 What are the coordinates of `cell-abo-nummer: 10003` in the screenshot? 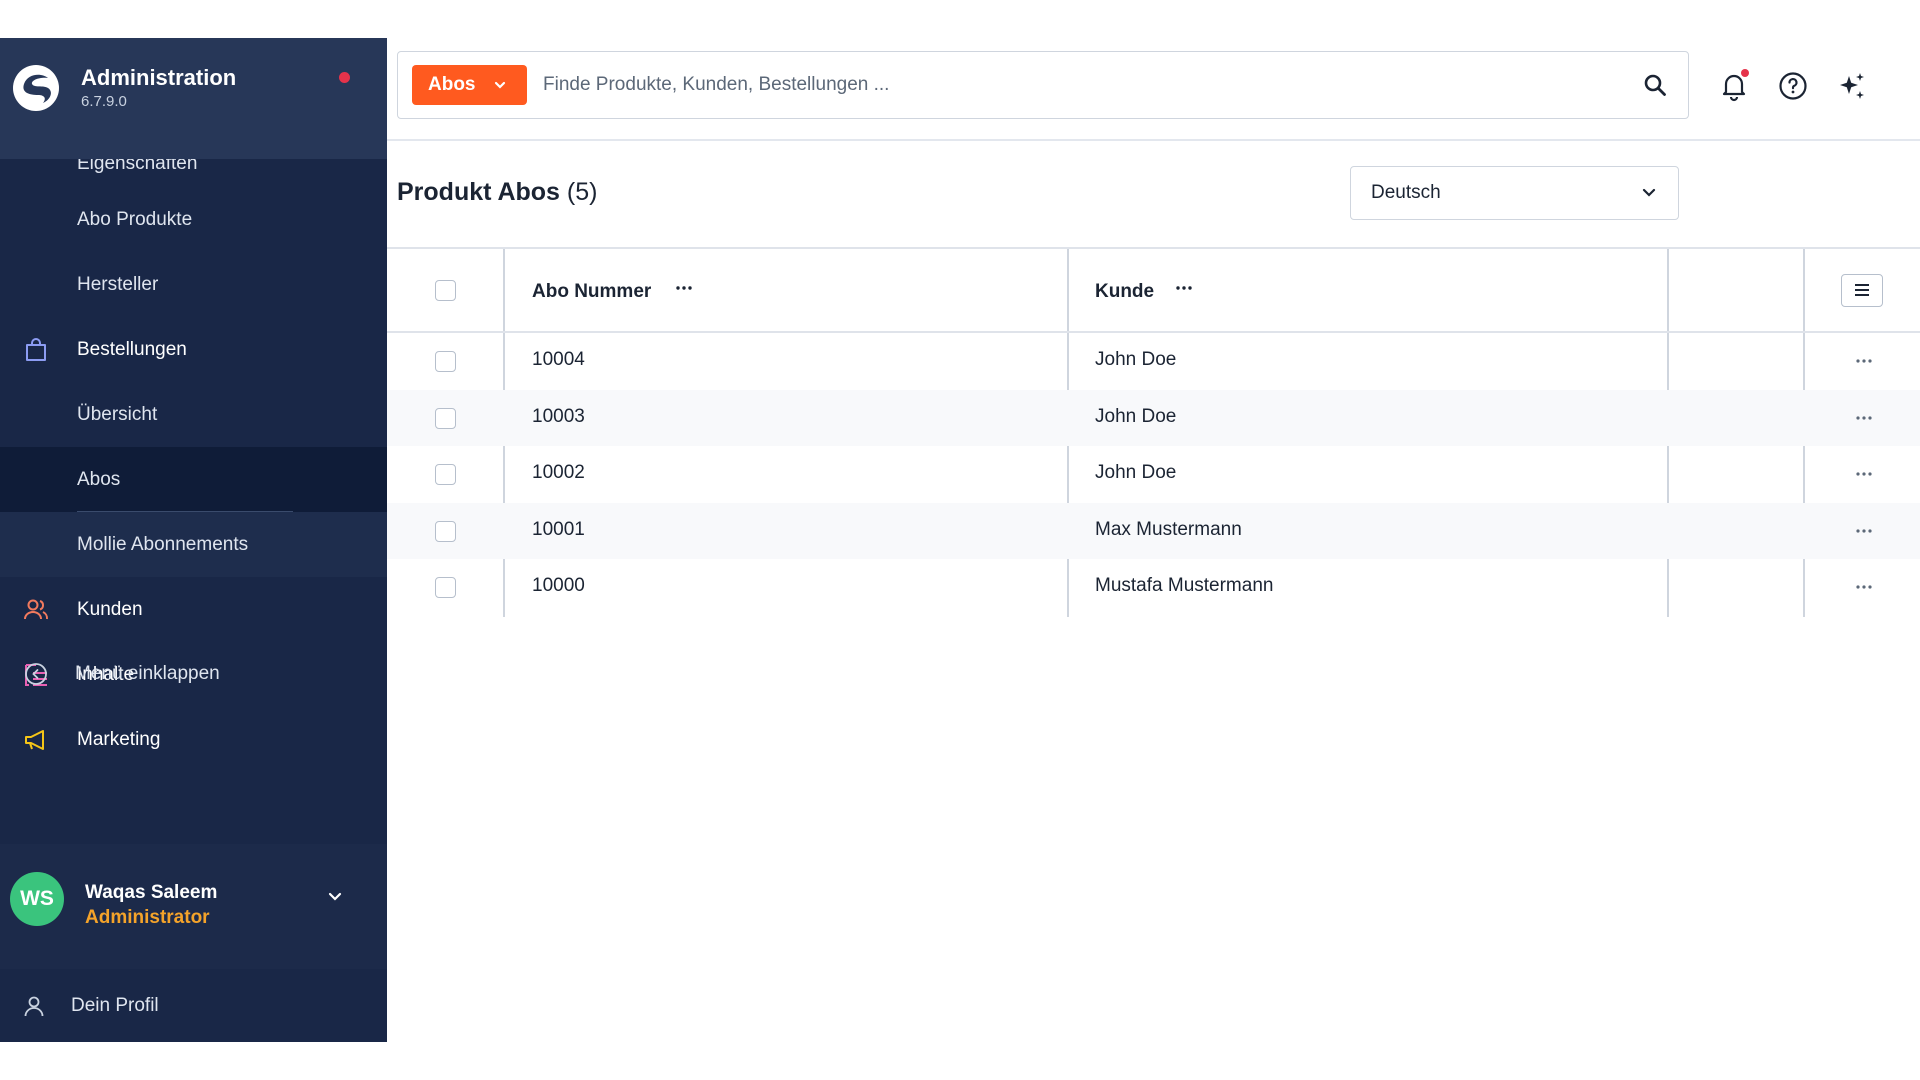 It's located at (558, 417).